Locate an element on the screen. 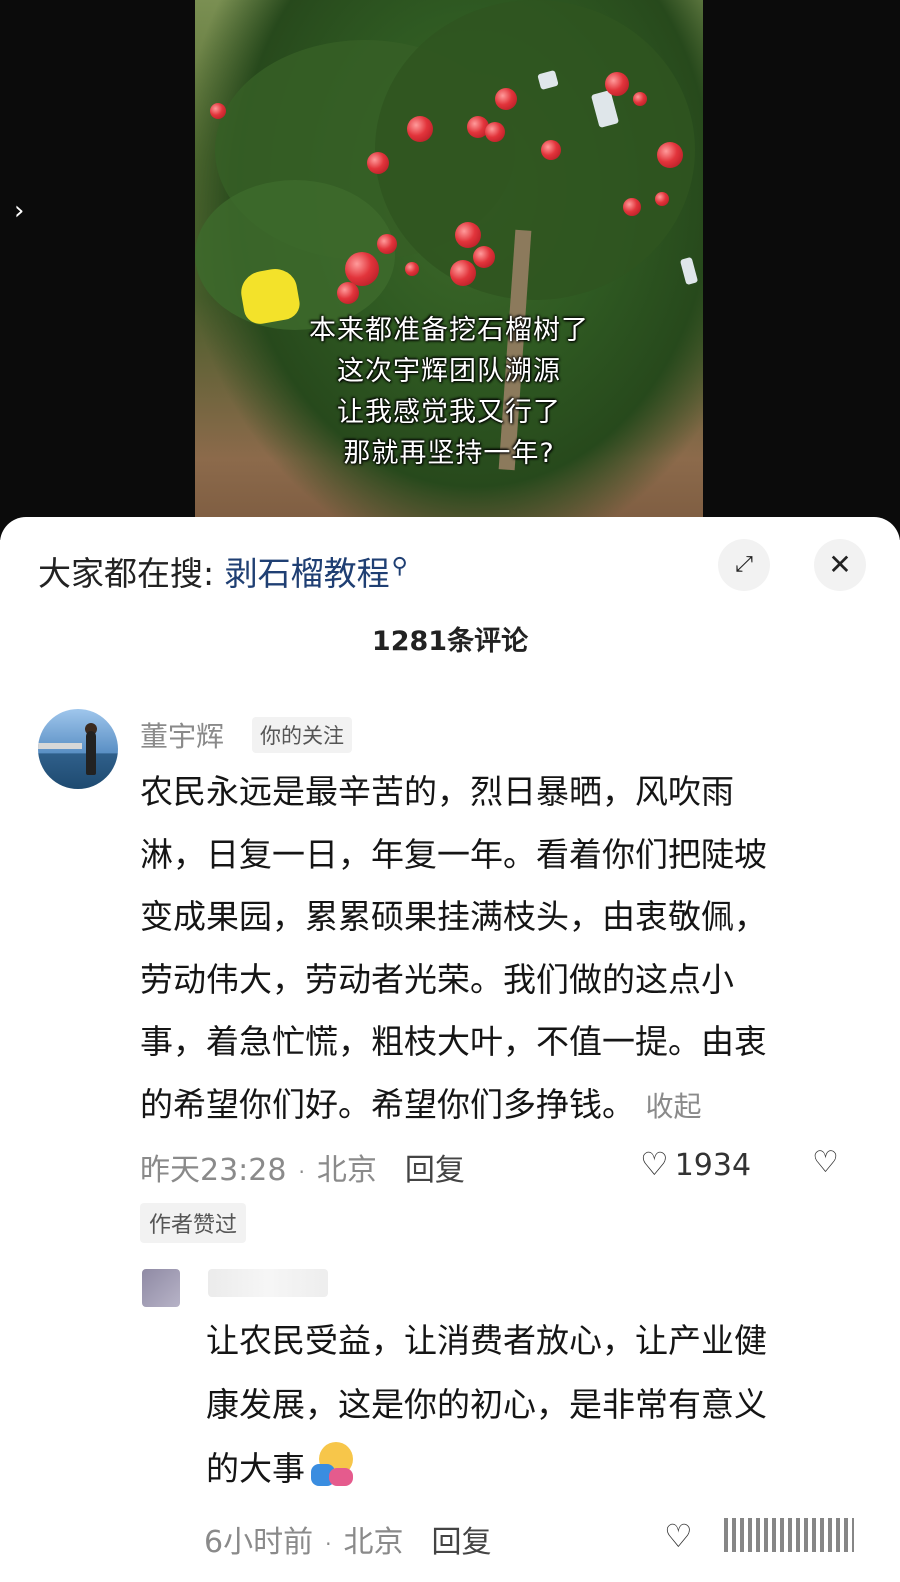 This screenshot has height=1582, width=900. watermark-bars is located at coordinates (789, 1535).